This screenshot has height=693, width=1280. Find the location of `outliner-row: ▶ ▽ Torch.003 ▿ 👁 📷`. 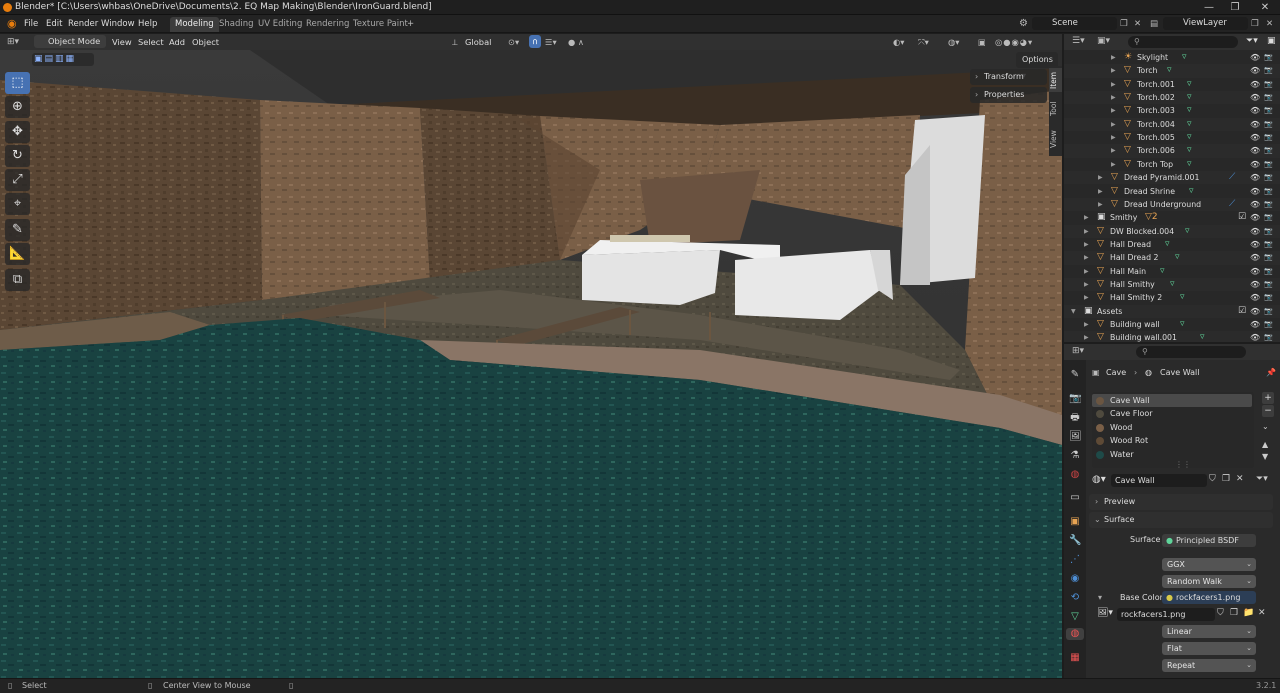

outliner-row: ▶ ▽ Torch.003 ▿ 👁 📷 is located at coordinates (1172, 110).